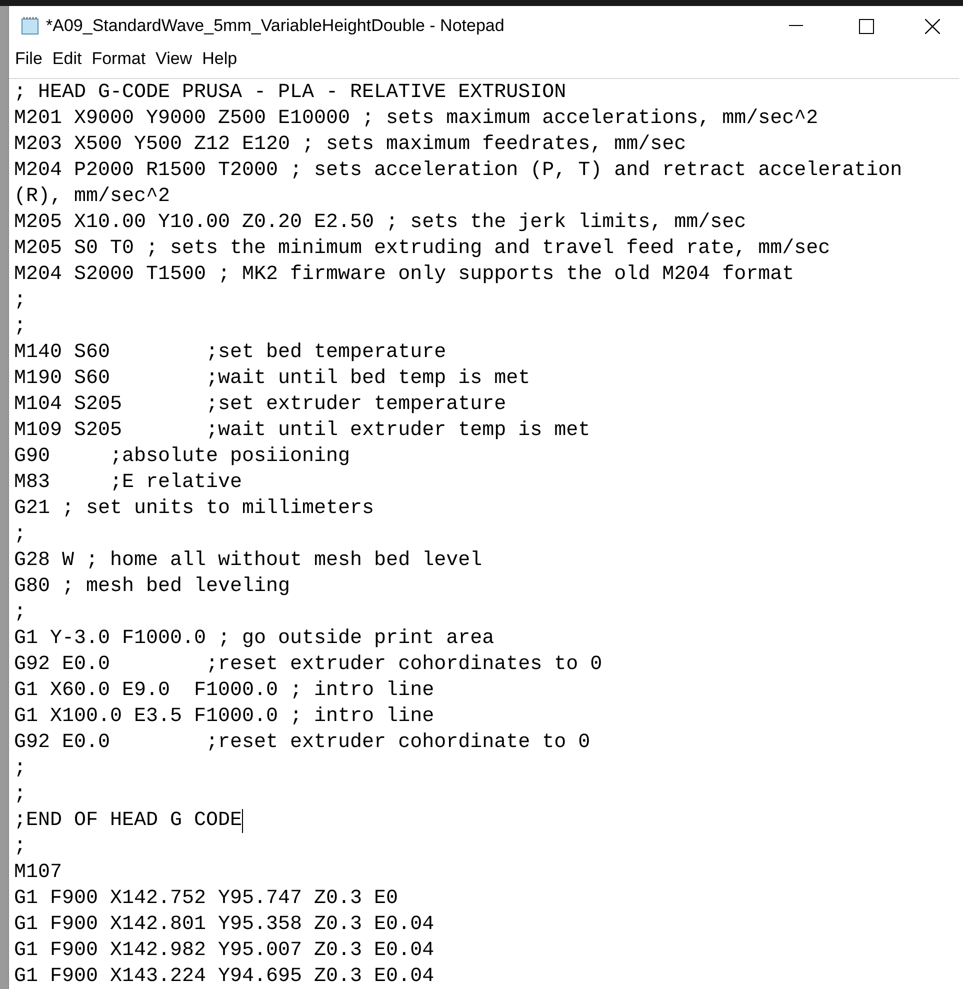 This screenshot has width=963, height=989. Describe the element at coordinates (302, 431) in the screenshot. I see `code-line: M109 S205 ;wait until extruder temp is met` at that location.